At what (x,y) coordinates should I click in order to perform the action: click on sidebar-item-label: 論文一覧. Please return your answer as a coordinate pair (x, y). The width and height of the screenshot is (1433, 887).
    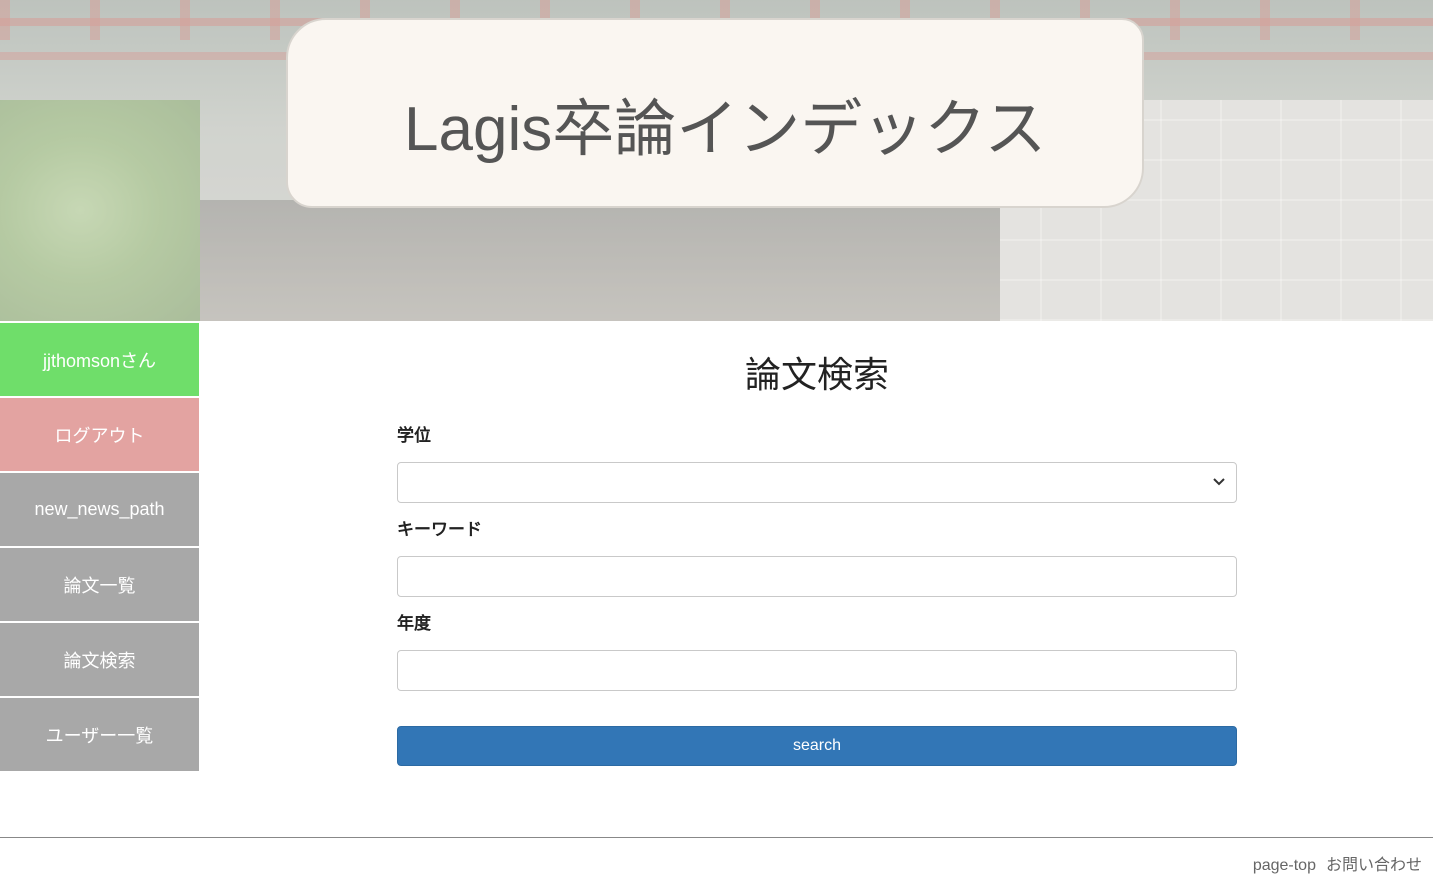
    Looking at the image, I should click on (99, 585).